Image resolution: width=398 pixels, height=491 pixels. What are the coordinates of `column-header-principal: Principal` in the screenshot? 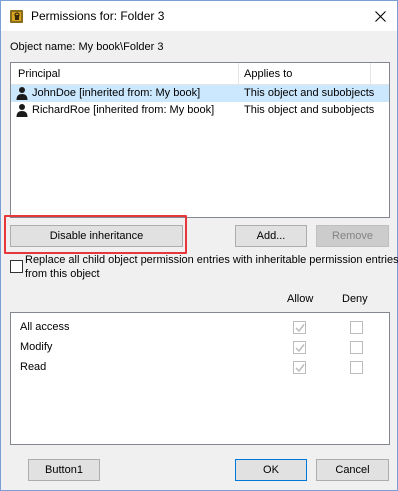 It's located at (39, 74).